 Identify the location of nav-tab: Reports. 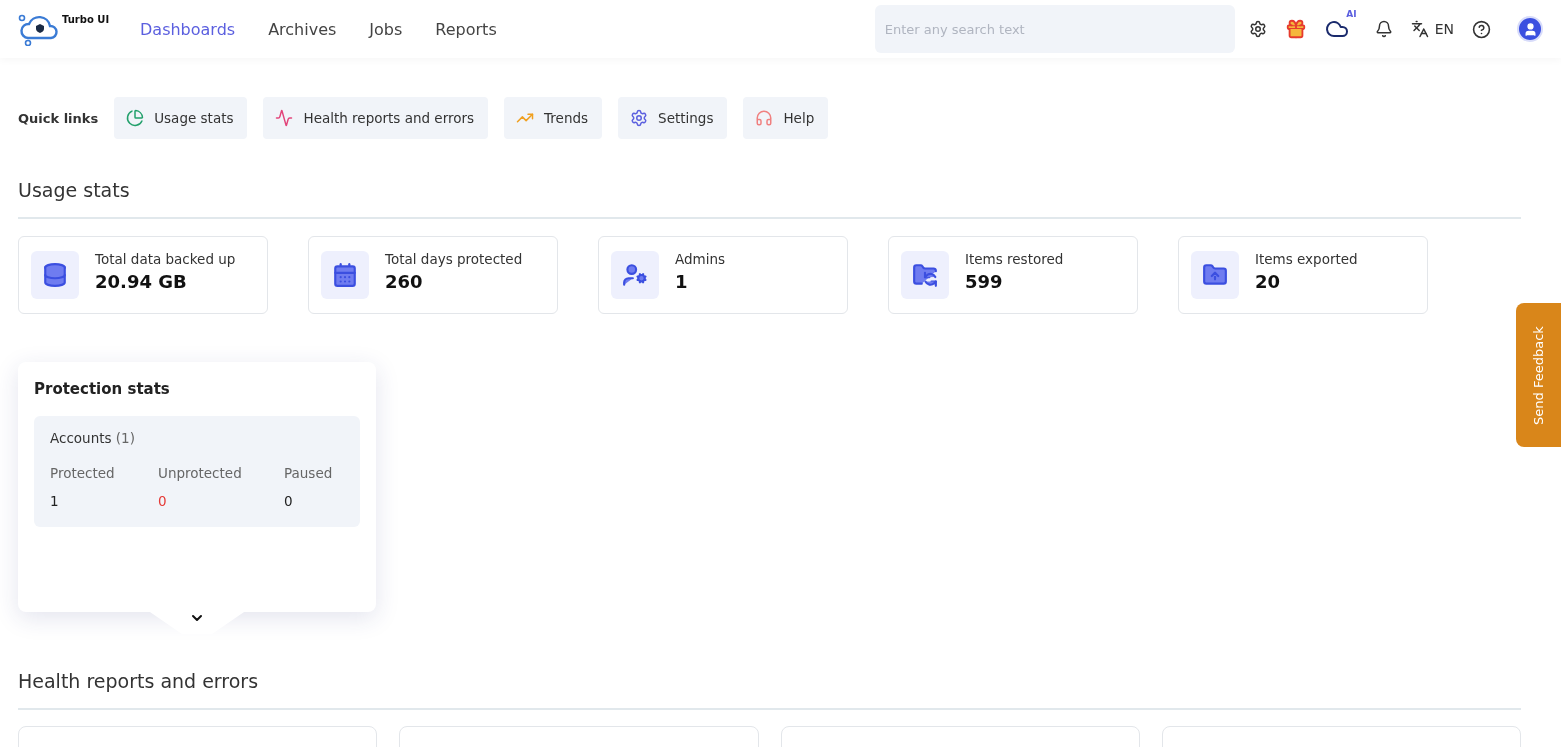
(466, 29).